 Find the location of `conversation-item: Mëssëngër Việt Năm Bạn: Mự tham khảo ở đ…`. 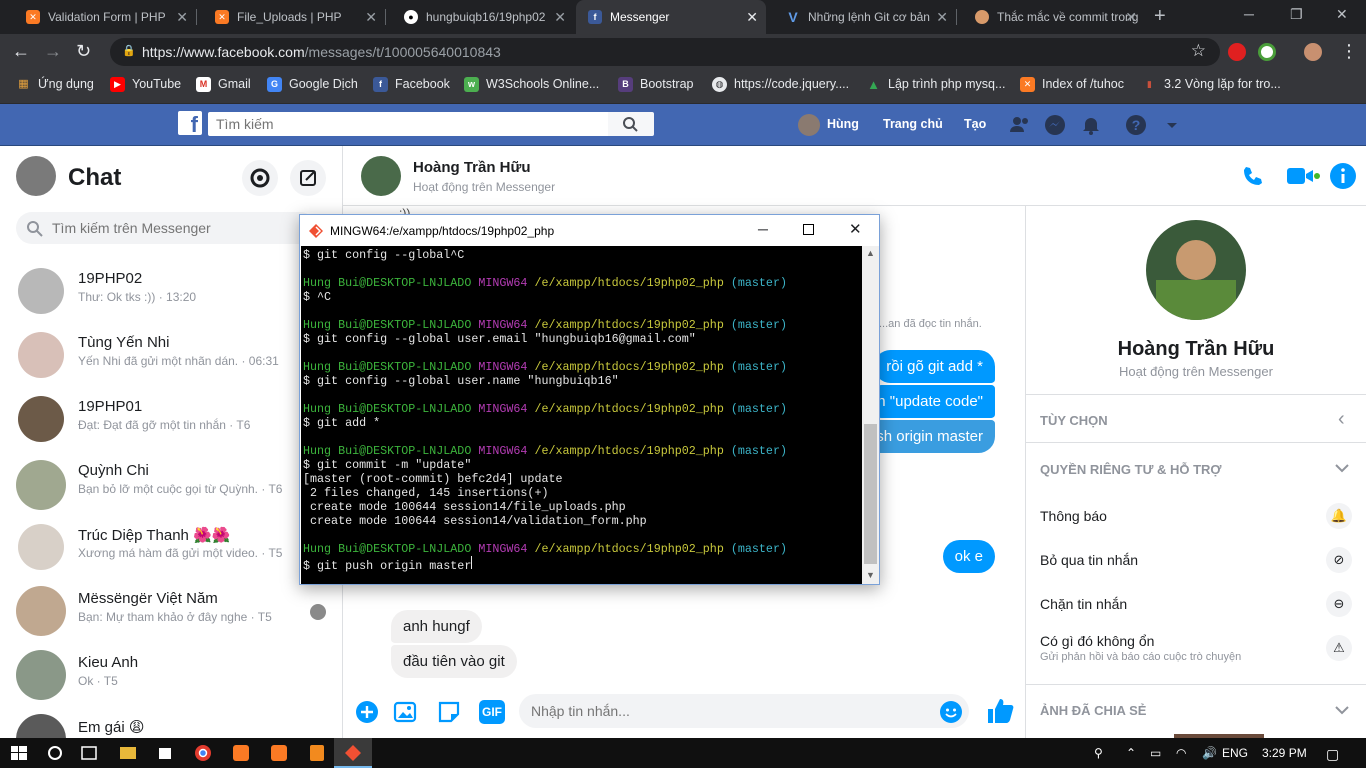

conversation-item: Mëssëngër Việt Năm Bạn: Mự tham khảo ở đ… is located at coordinates (171, 608).